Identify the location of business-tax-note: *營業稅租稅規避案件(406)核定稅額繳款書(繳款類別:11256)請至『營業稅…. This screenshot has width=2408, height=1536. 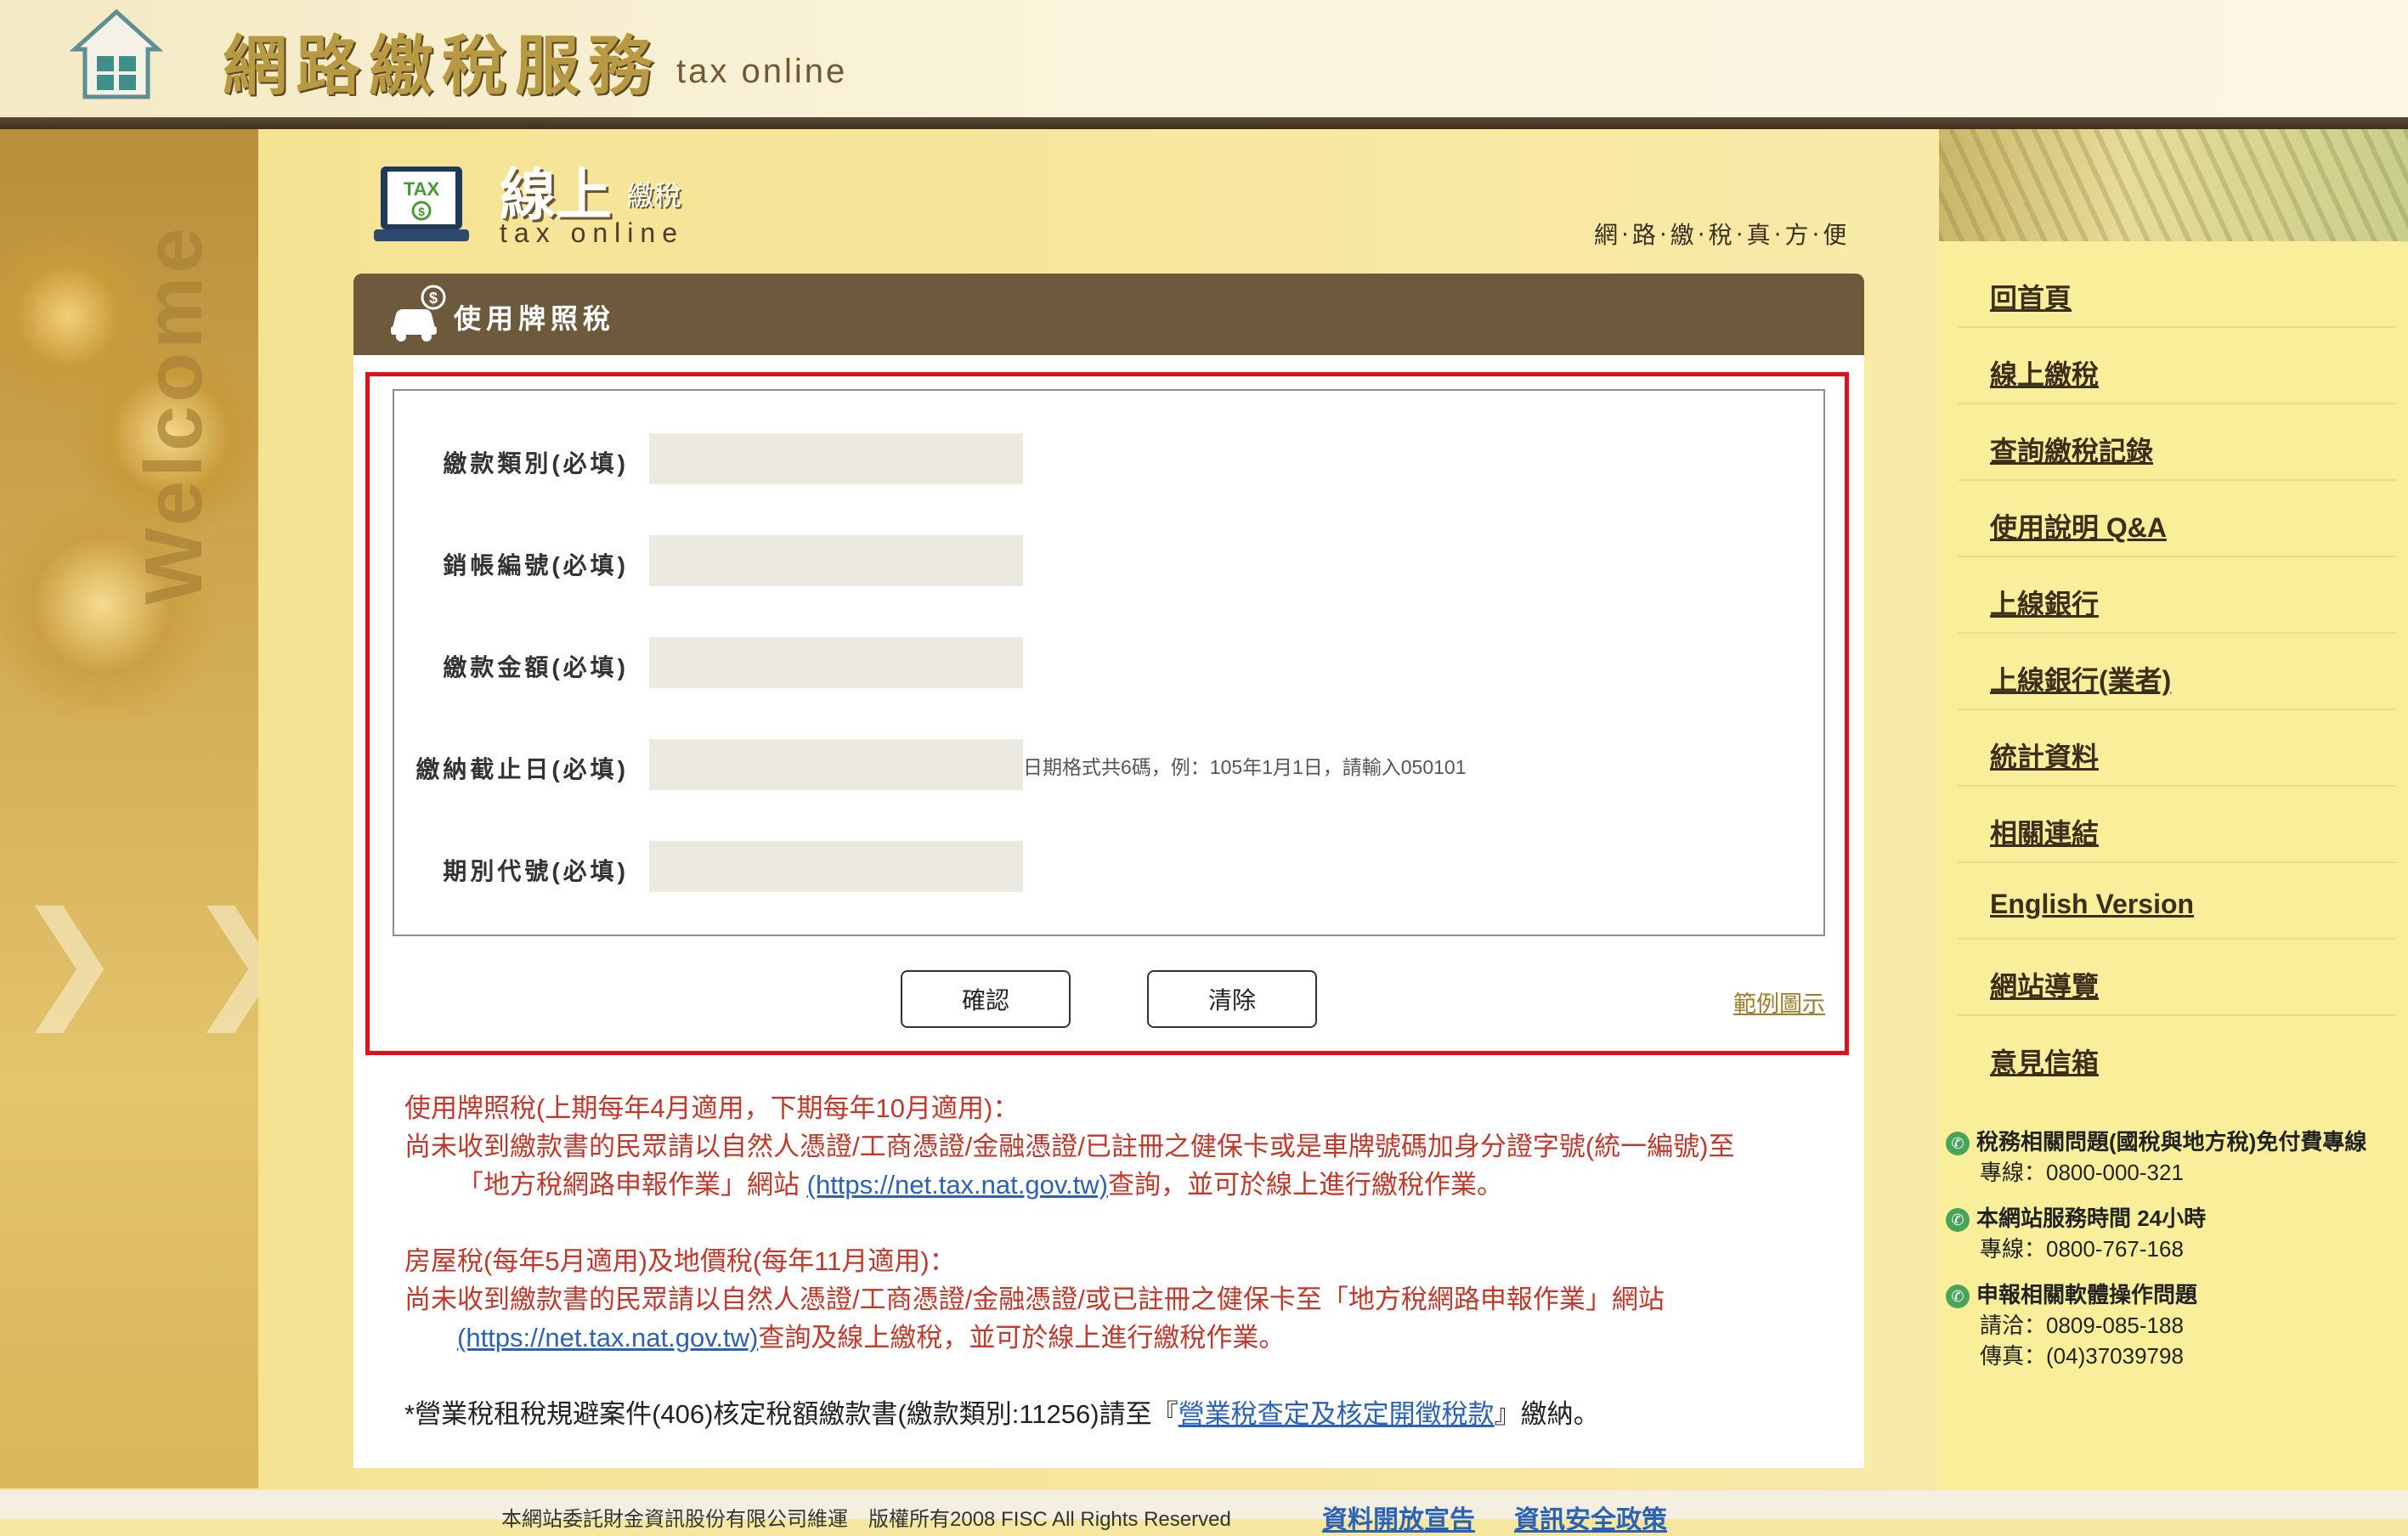
(1002, 1414).